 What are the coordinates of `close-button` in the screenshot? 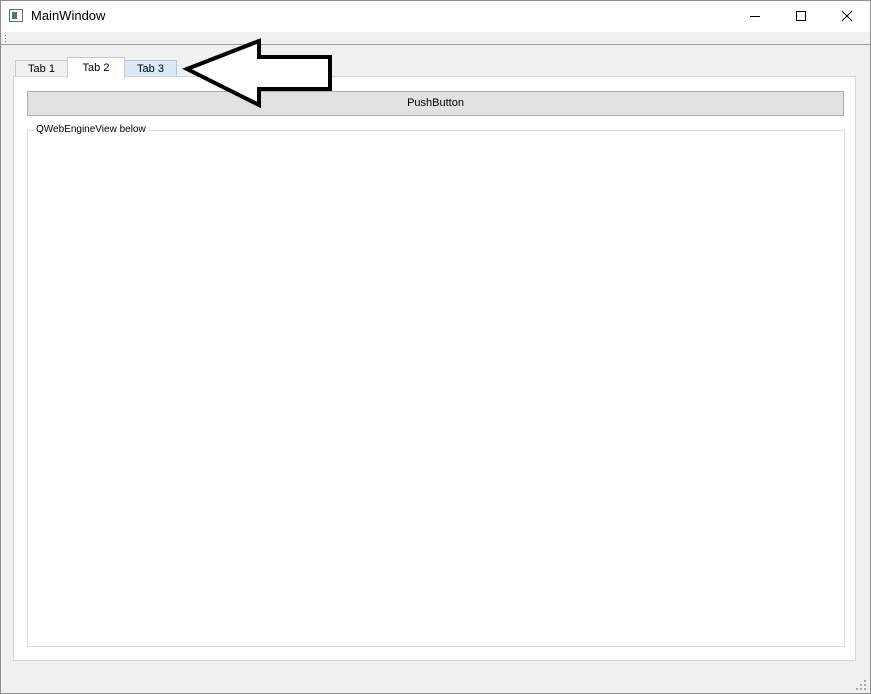 It's located at (847, 16).